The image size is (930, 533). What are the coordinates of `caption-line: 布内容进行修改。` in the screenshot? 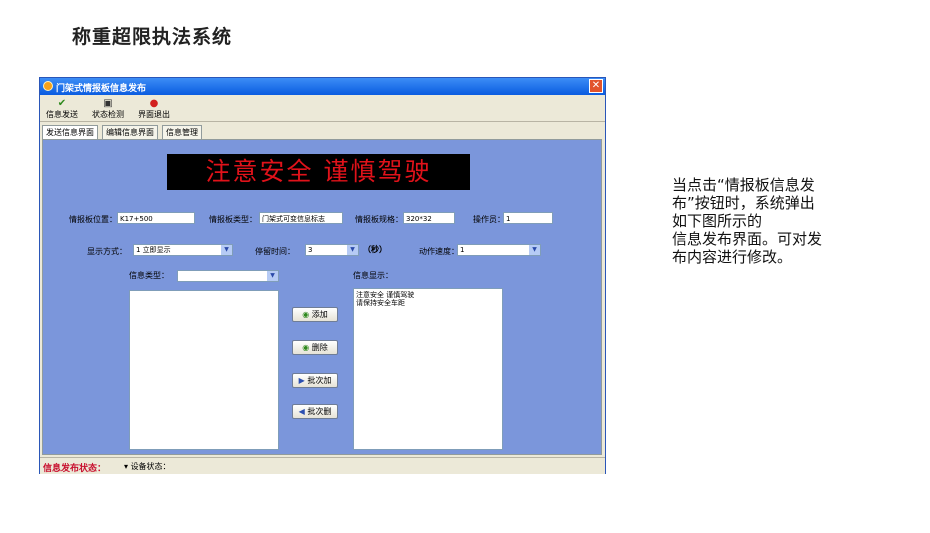 It's located at (732, 257).